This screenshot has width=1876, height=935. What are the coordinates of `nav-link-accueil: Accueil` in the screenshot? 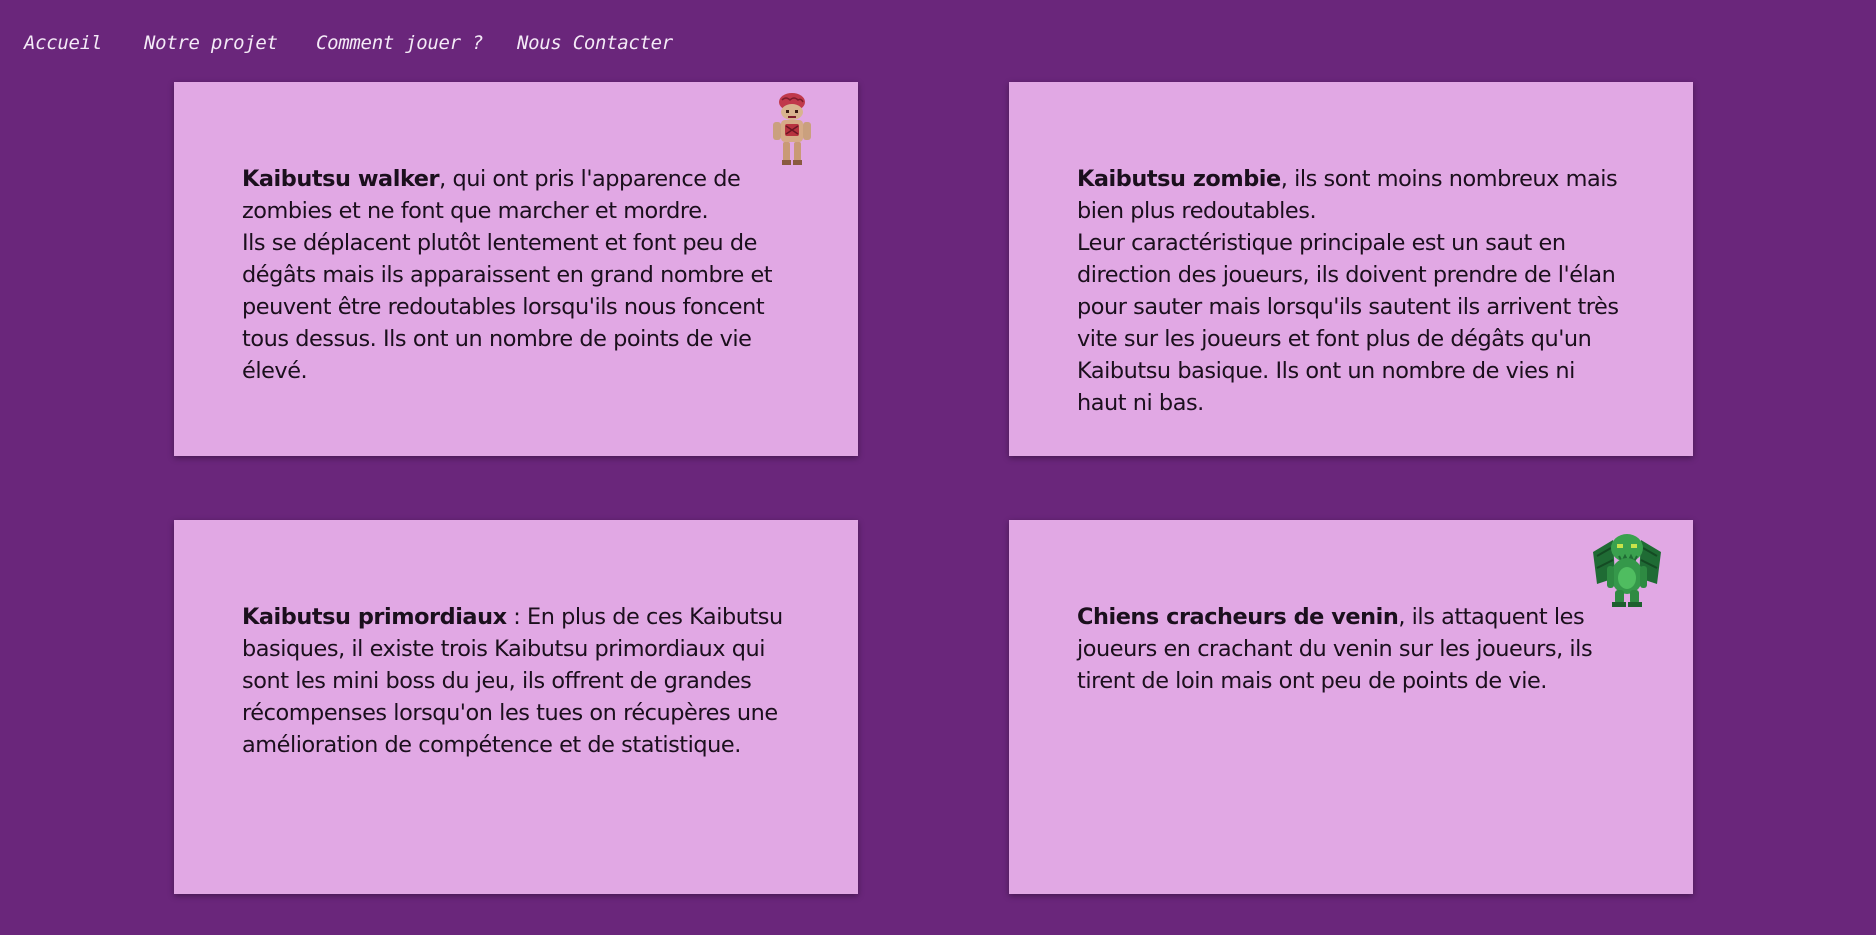 It's located at (63, 43).